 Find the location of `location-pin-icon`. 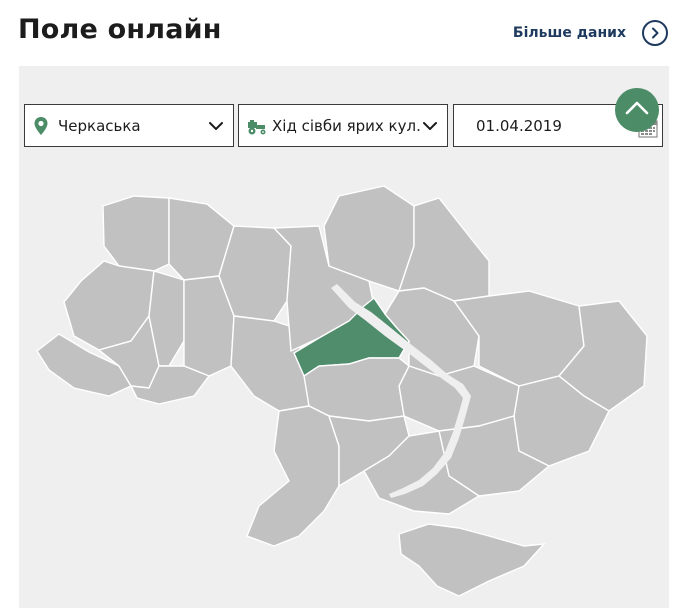

location-pin-icon is located at coordinates (41, 126).